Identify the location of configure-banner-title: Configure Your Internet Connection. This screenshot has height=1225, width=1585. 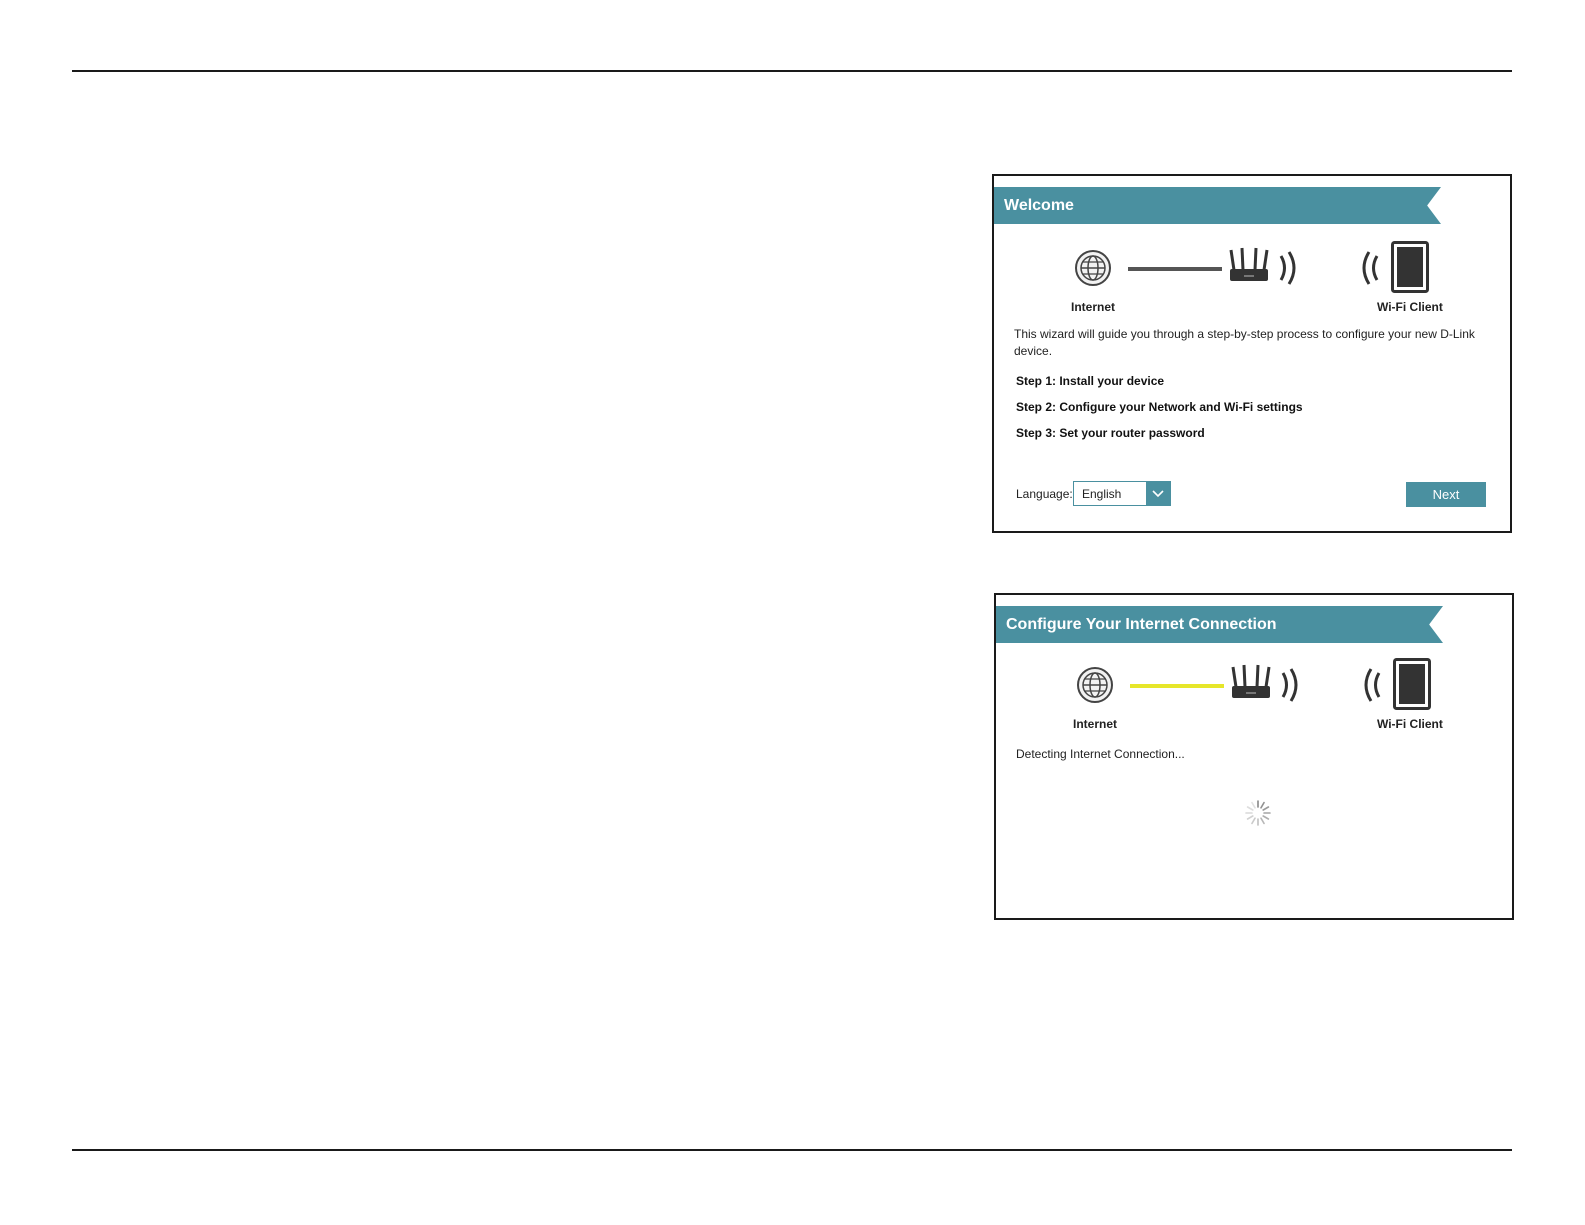
(1219, 624).